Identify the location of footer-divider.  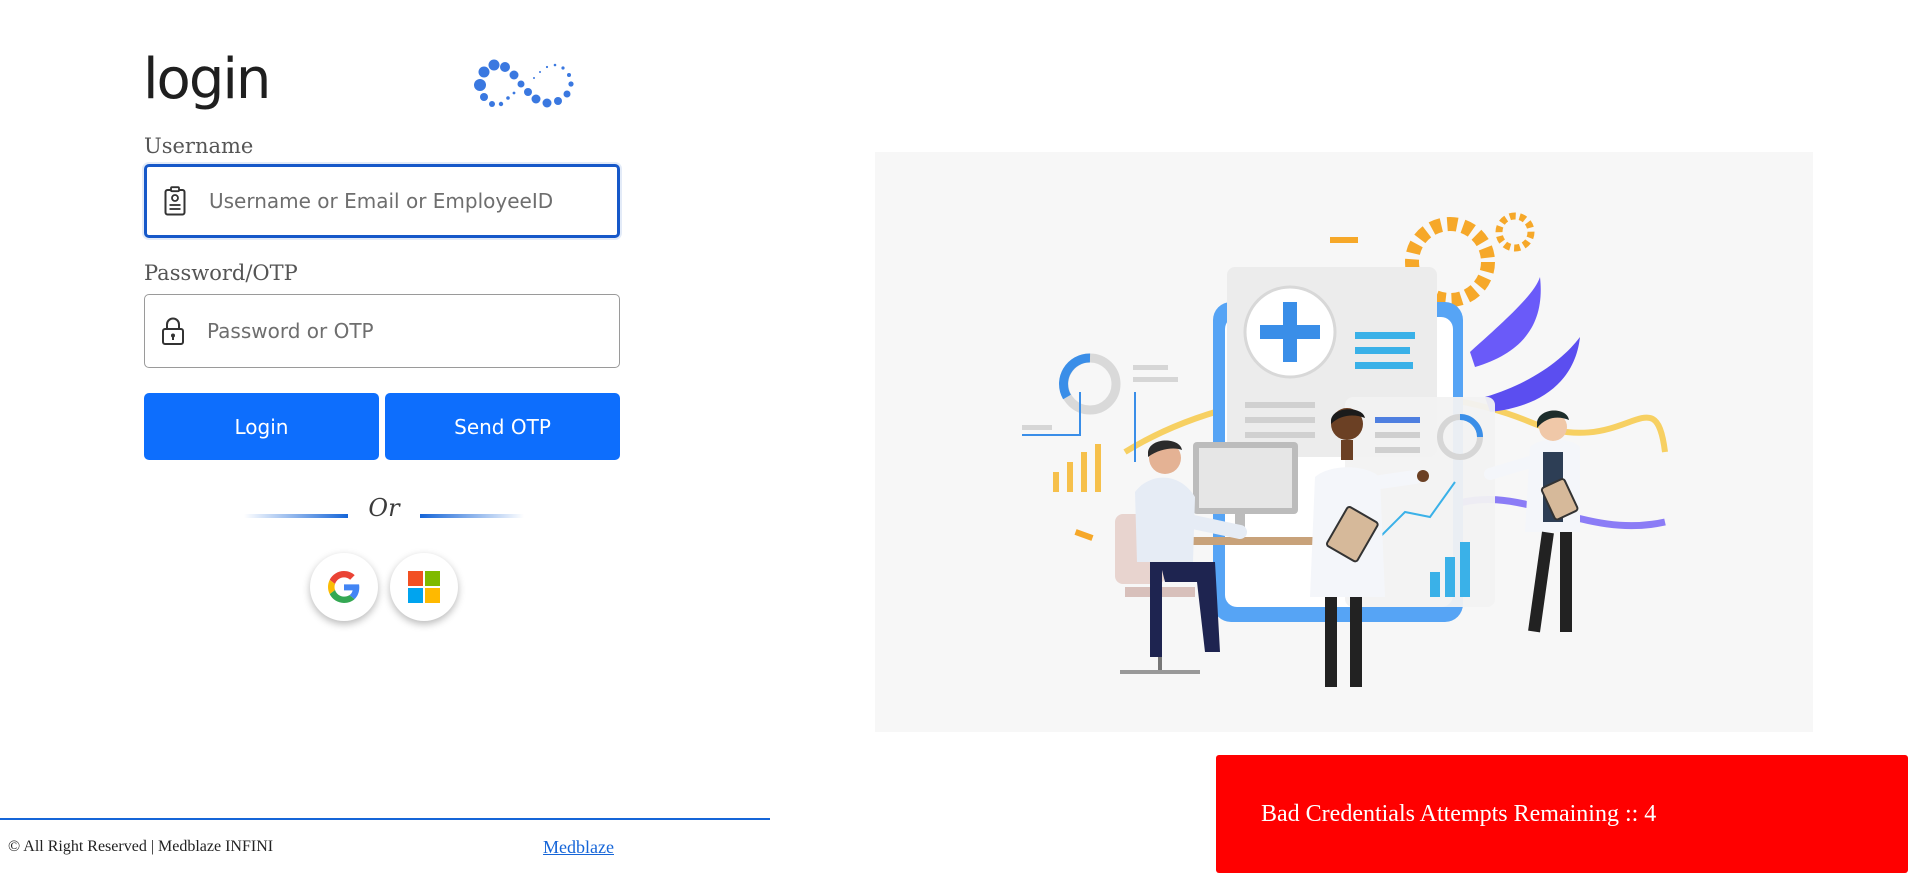
(385, 819).